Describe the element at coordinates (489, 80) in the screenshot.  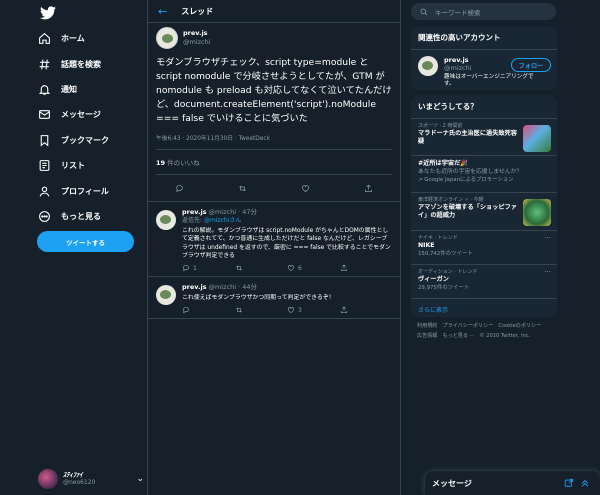
I see `recommended-bio: 趣味はオーバーエンジニアリングです。` at that location.